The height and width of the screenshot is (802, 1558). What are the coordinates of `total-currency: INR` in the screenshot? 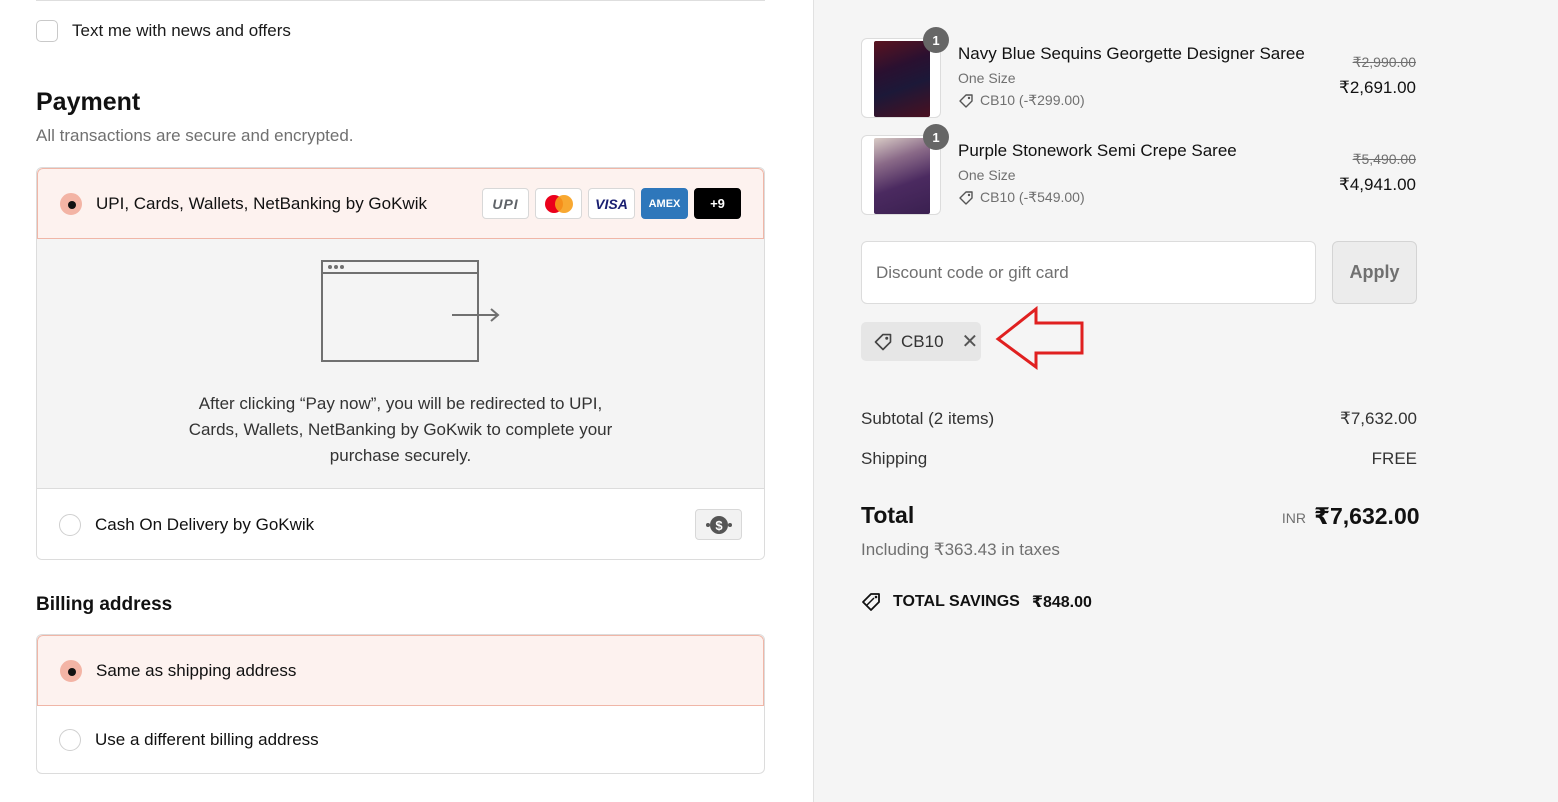 It's located at (1293, 518).